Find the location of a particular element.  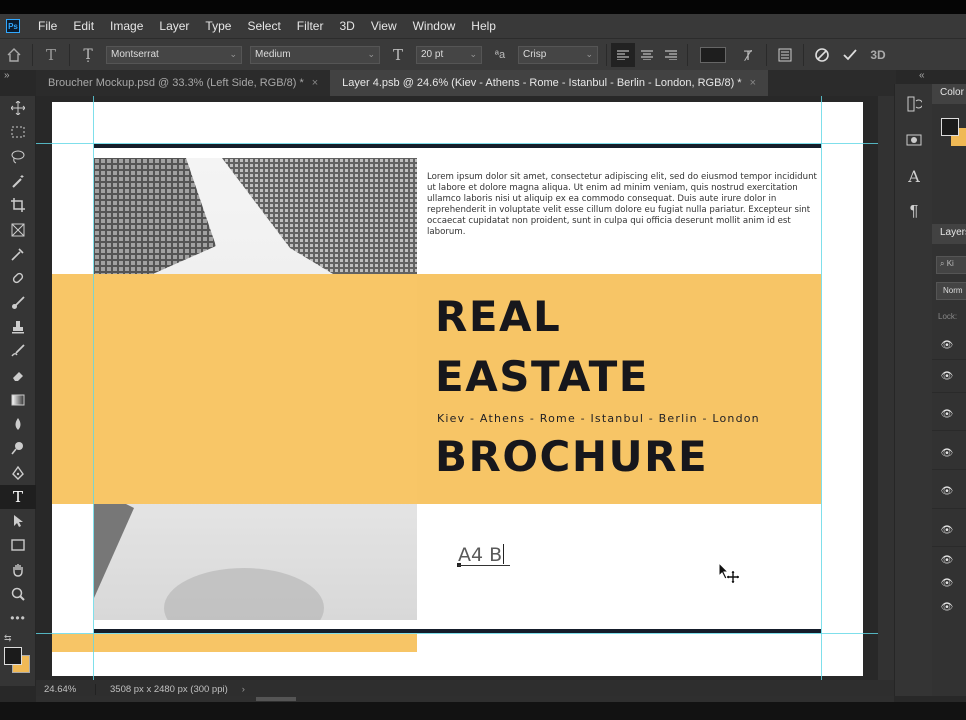

font-family-dropdown: Montserrat ⌄ is located at coordinates (174, 54).